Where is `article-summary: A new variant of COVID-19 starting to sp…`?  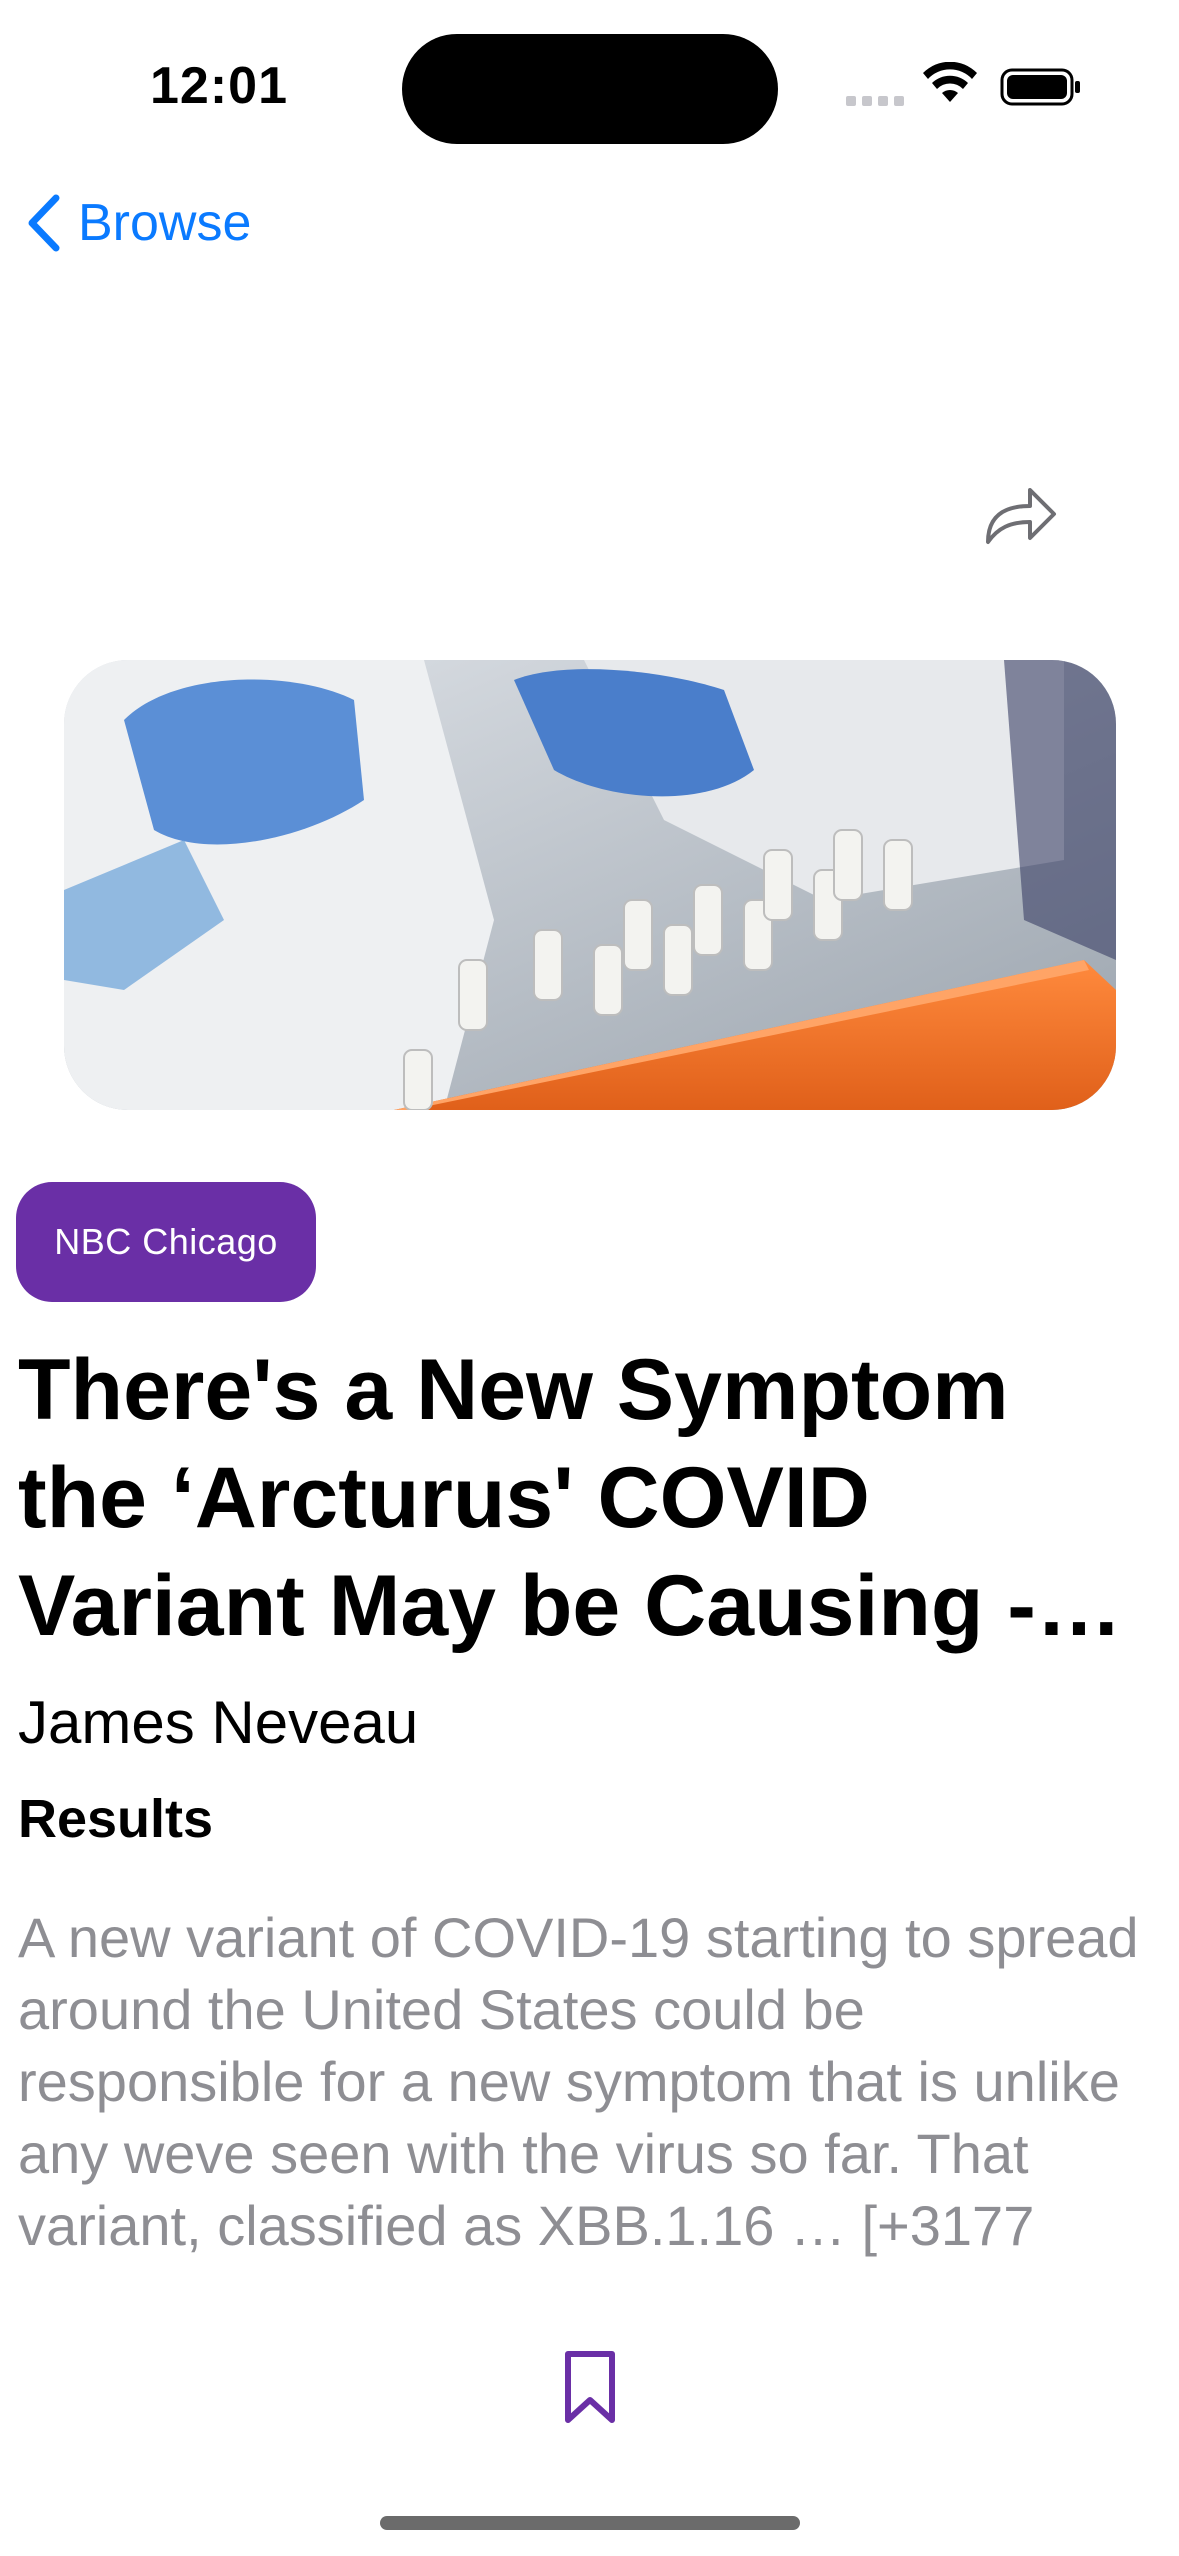 article-summary: A new variant of COVID-19 starting to sp… is located at coordinates (578, 2091).